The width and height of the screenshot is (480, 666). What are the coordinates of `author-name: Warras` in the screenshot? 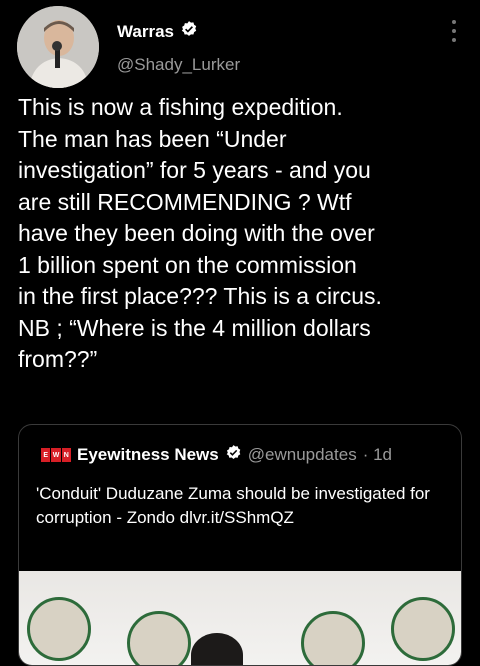 It's located at (145, 32).